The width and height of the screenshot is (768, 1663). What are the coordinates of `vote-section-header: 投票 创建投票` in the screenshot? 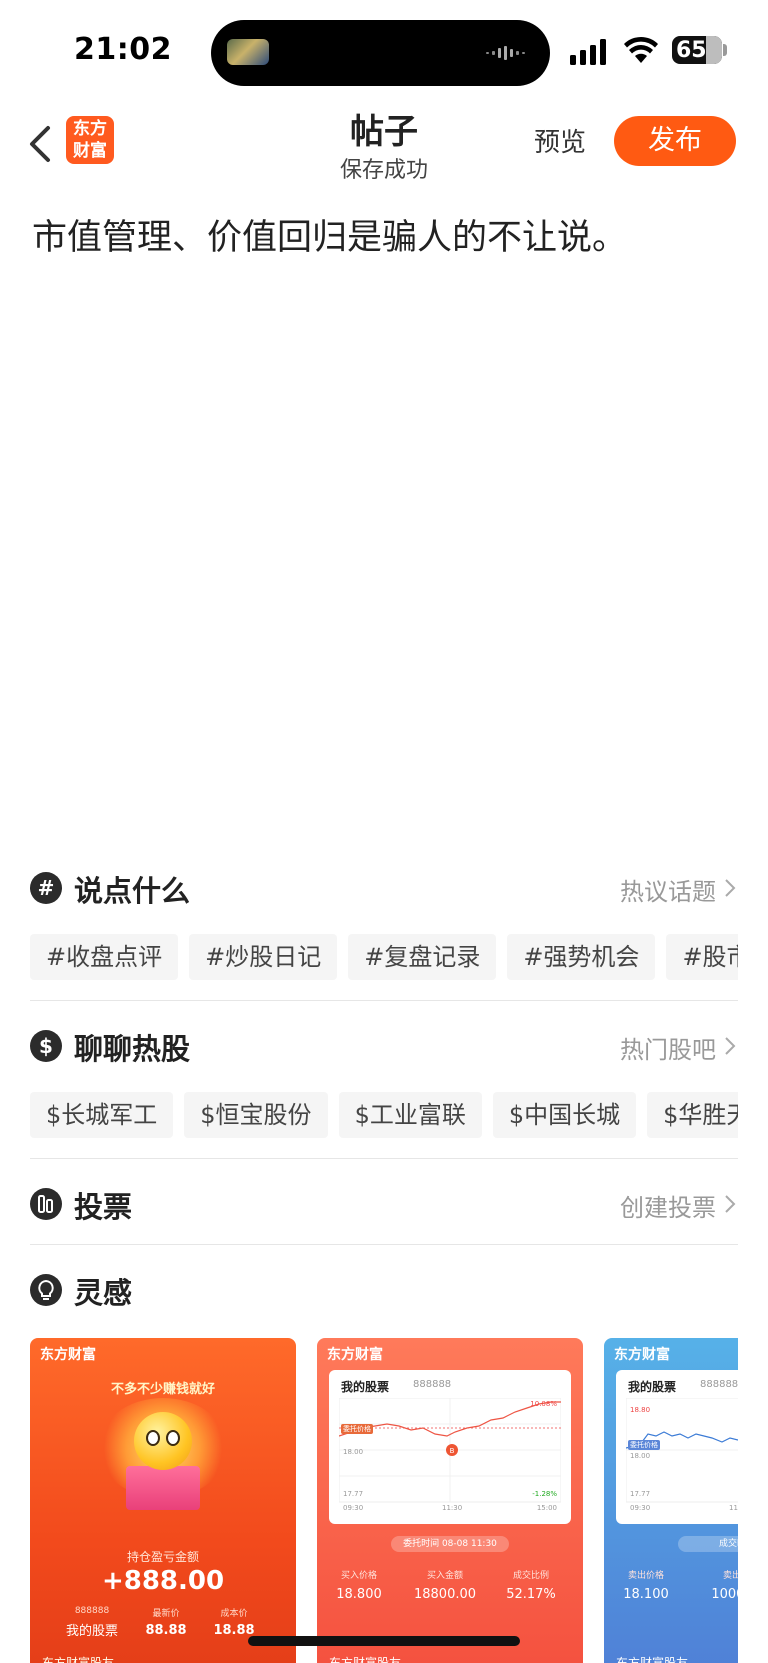 It's located at (384, 1204).